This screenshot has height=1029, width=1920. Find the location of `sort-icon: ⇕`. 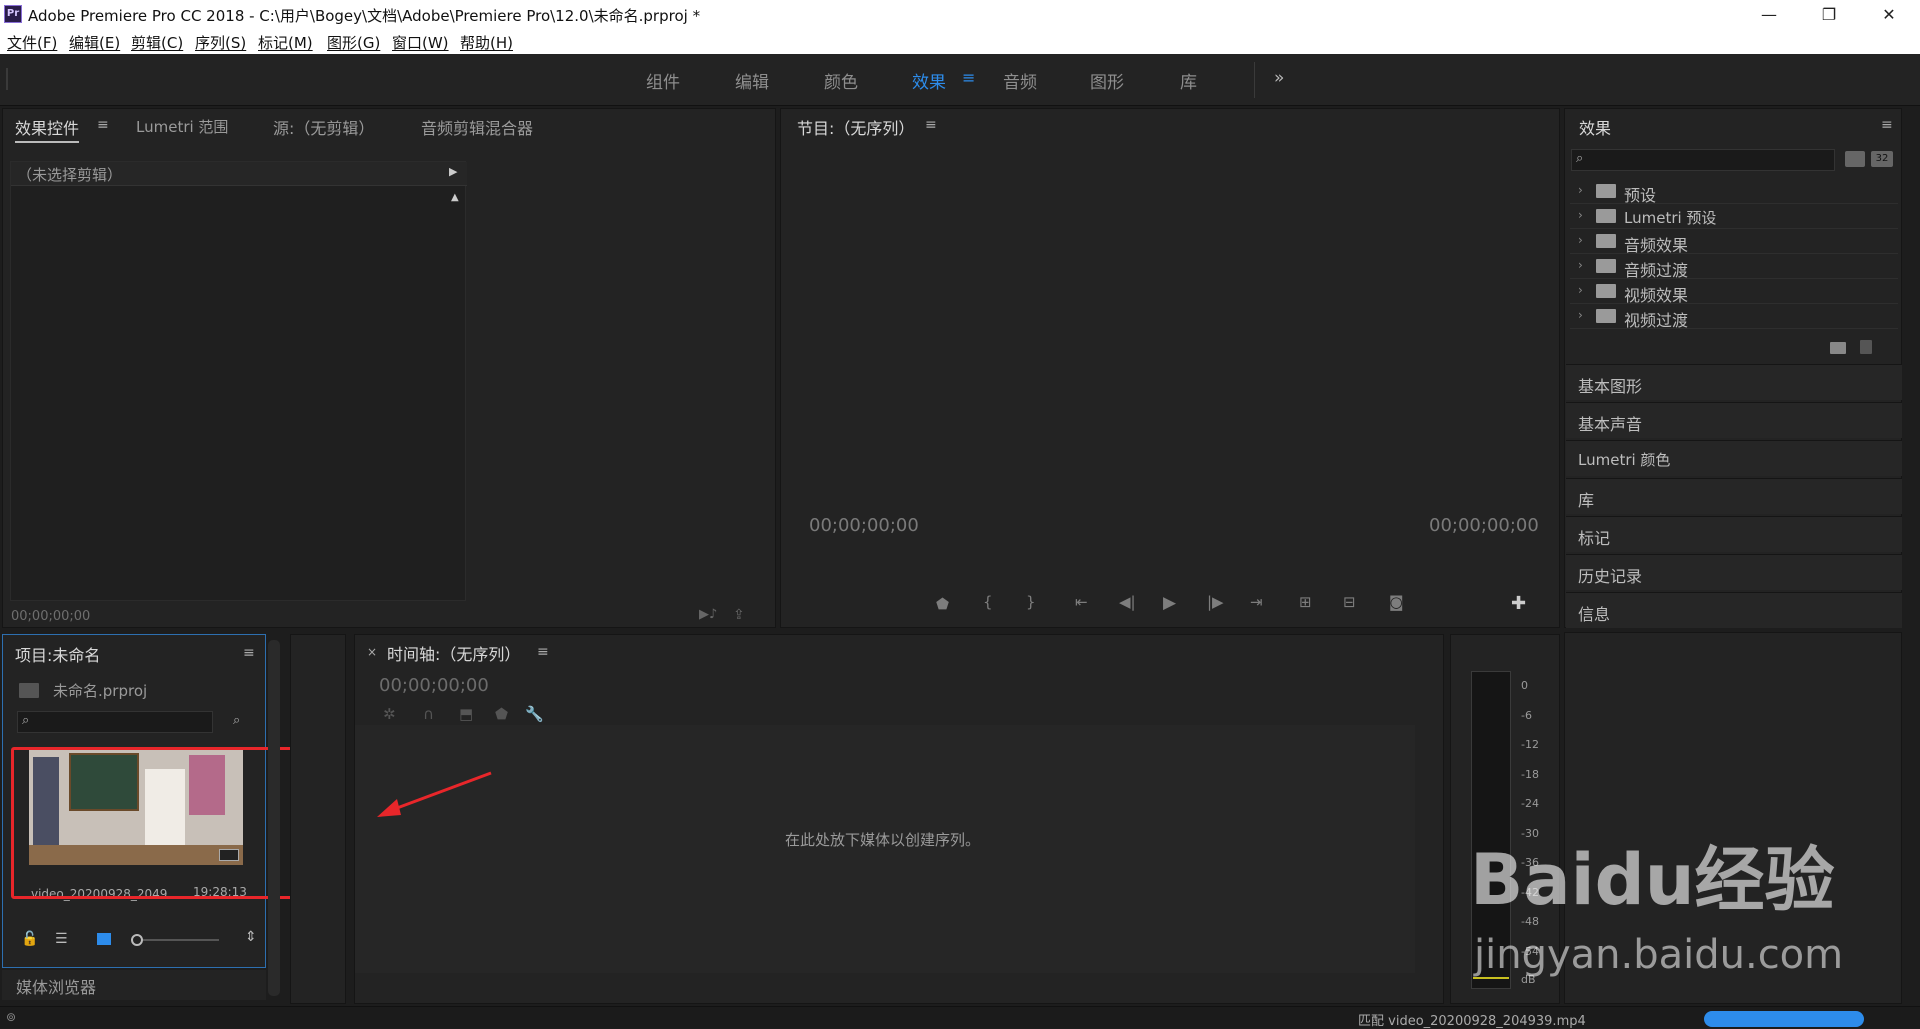

sort-icon: ⇕ is located at coordinates (251, 937).